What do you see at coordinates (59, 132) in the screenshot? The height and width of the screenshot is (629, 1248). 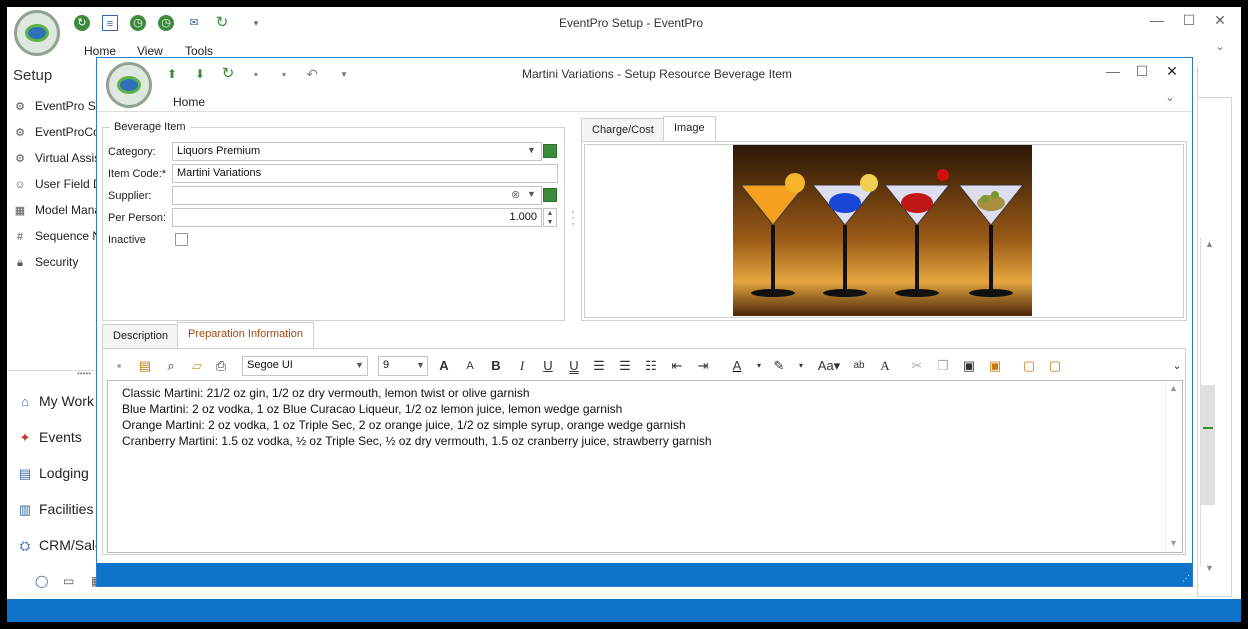 I see `sidebar-item-eventpro-connect: ⚙ EventProCon` at bounding box center [59, 132].